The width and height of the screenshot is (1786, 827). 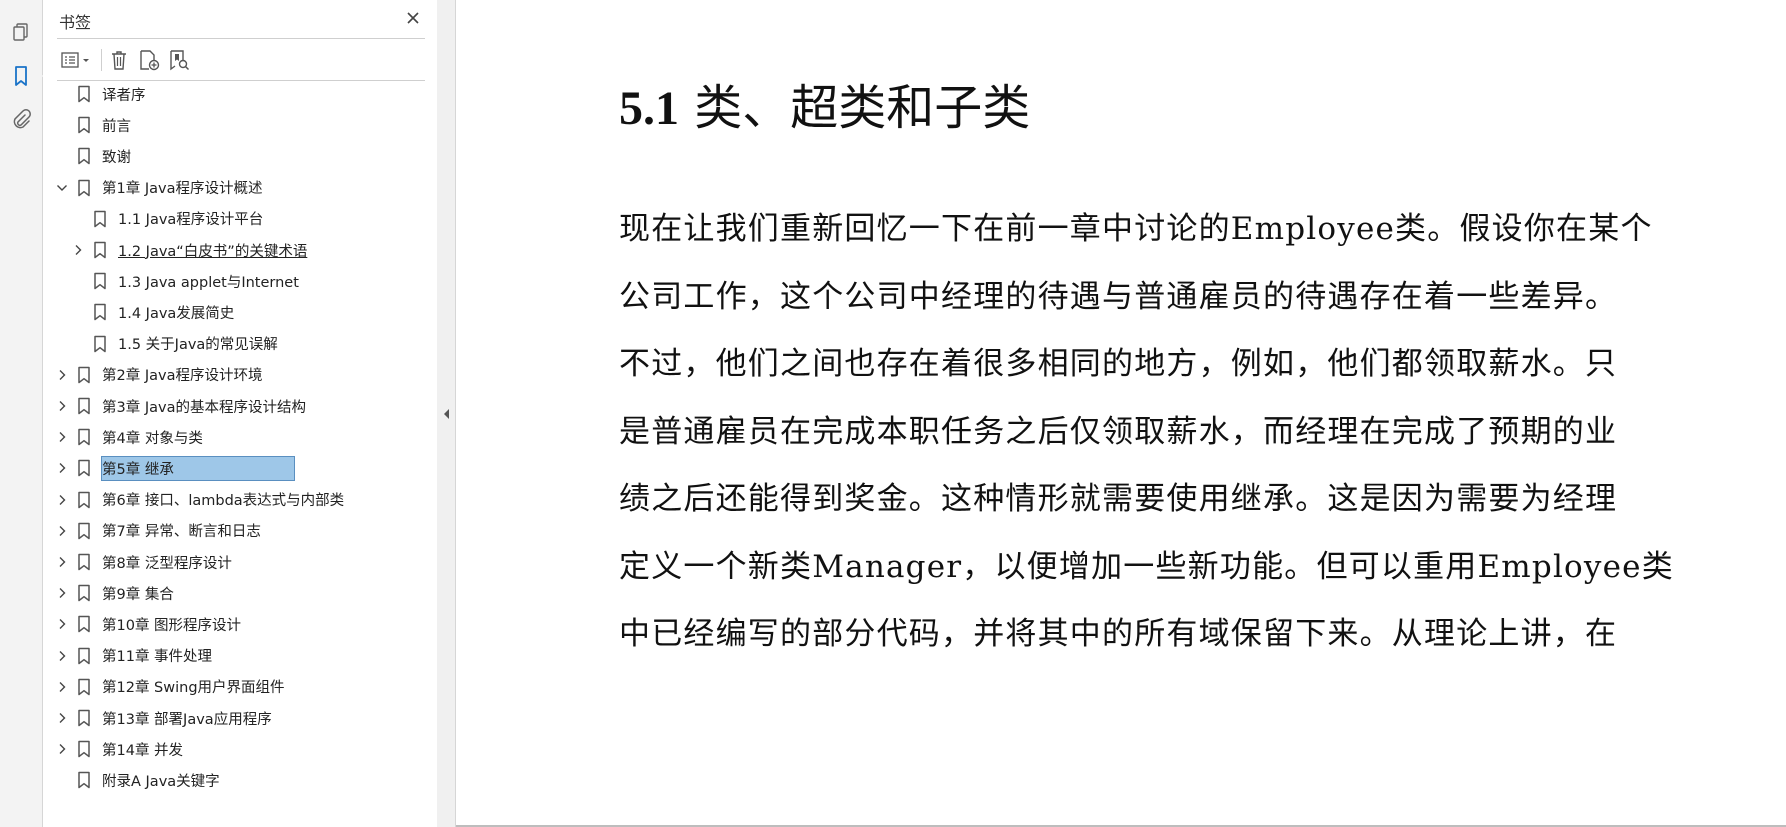 I want to click on bookmark-item: 第10章 图形程序设计, so click(x=147, y=624).